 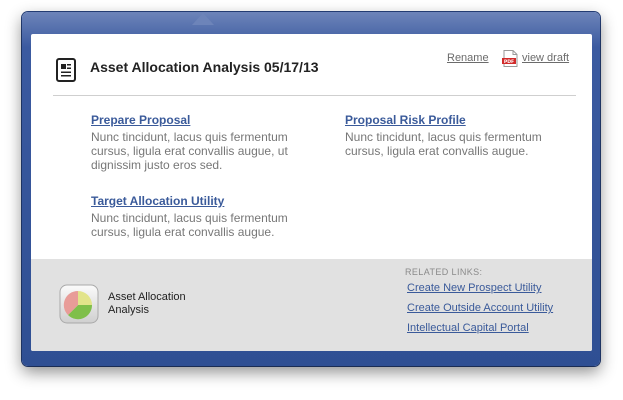 What do you see at coordinates (66, 70) in the screenshot?
I see `document-icon` at bounding box center [66, 70].